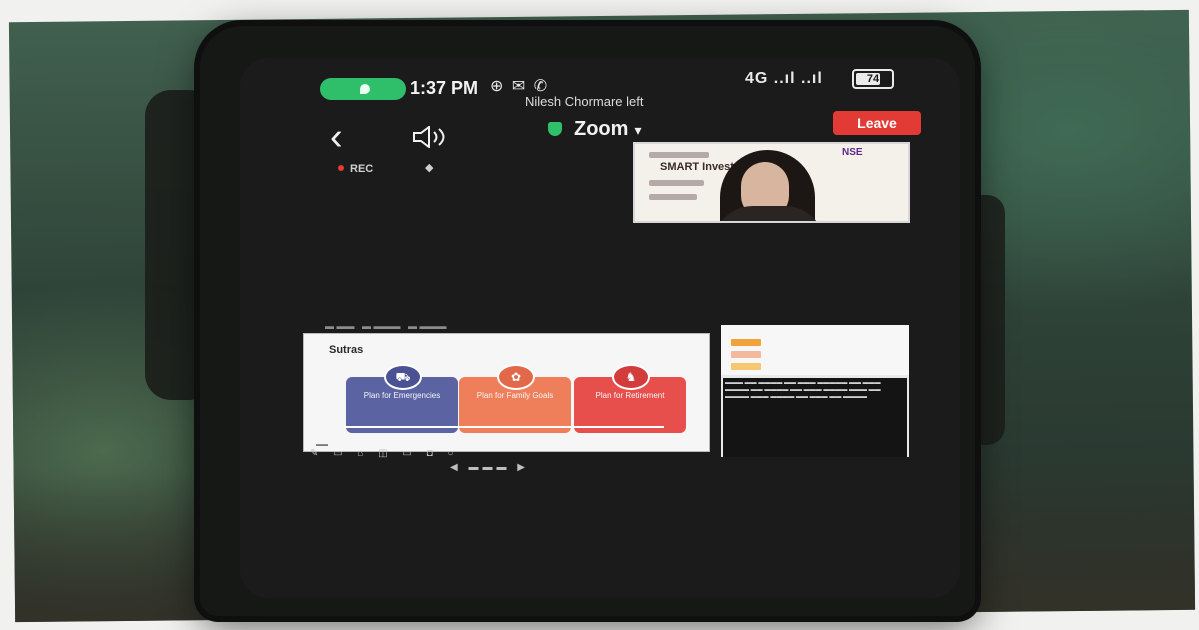 Image resolution: width=1199 pixels, height=630 pixels. What do you see at coordinates (852, 152) in the screenshot?
I see `video-slide-logo: NSE` at bounding box center [852, 152].